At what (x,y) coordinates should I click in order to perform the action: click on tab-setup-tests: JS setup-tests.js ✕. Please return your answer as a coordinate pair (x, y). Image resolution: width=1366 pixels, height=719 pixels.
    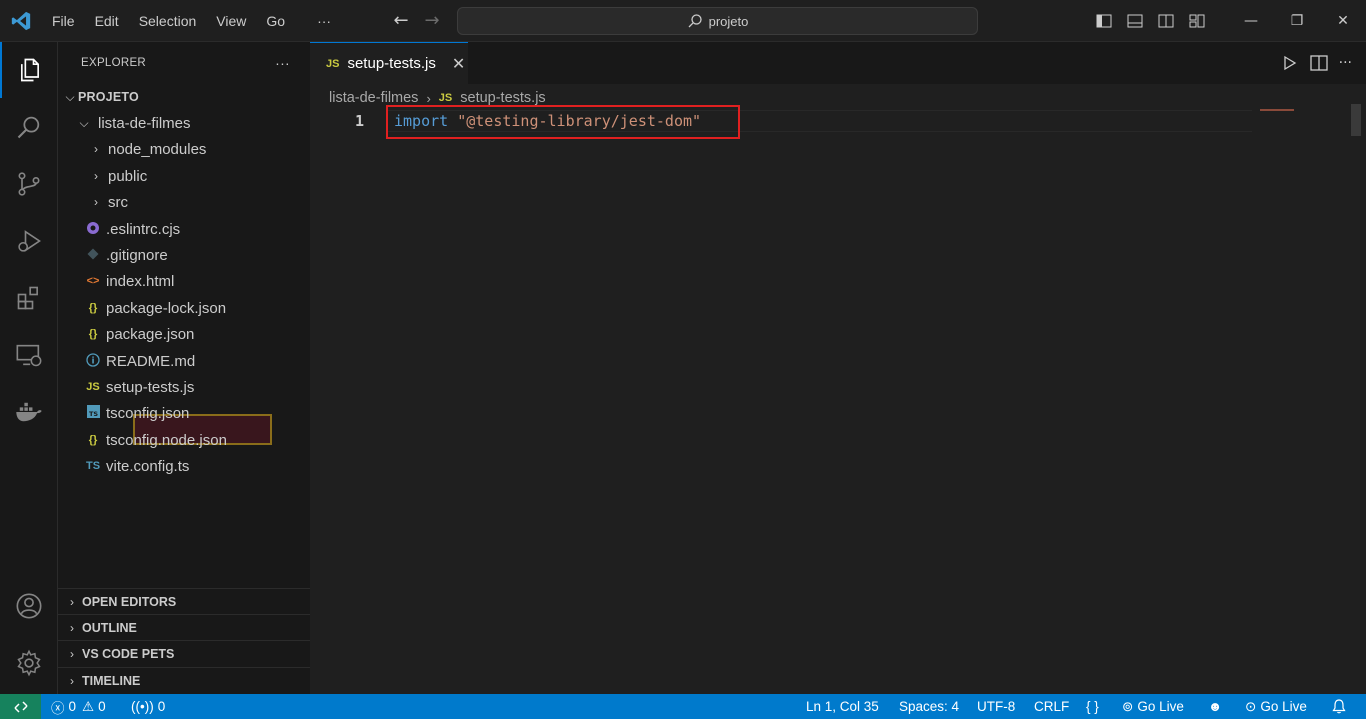
    Looking at the image, I should click on (389, 63).